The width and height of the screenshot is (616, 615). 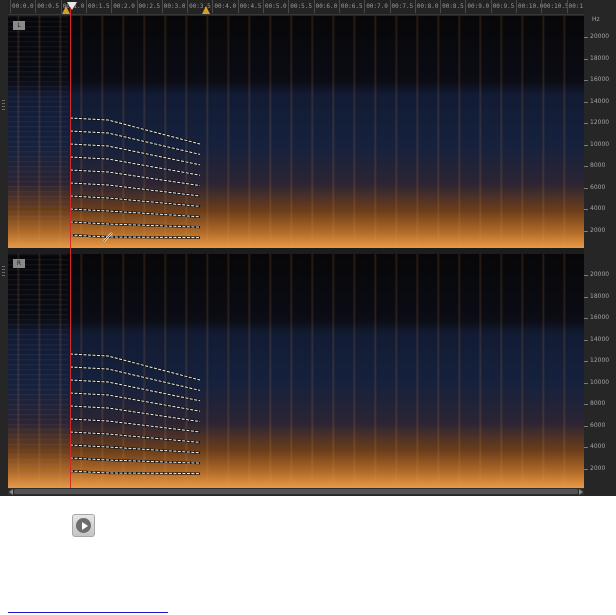 I want to click on harmonic-lines-left, so click(x=135, y=177).